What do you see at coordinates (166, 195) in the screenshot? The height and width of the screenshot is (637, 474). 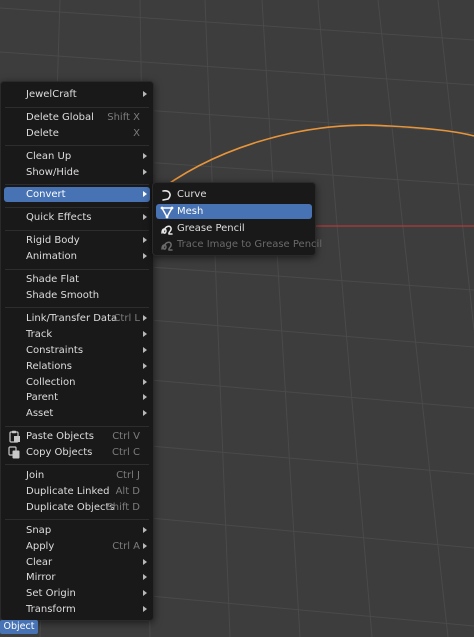 I see `curve-icon` at bounding box center [166, 195].